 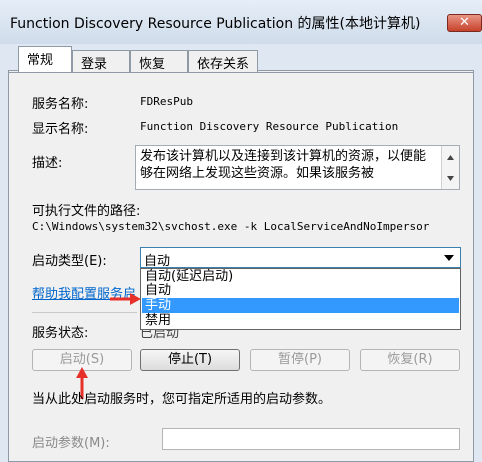 What do you see at coordinates (410, 360) in the screenshot?
I see `resume-button: 恢复(R)` at bounding box center [410, 360].